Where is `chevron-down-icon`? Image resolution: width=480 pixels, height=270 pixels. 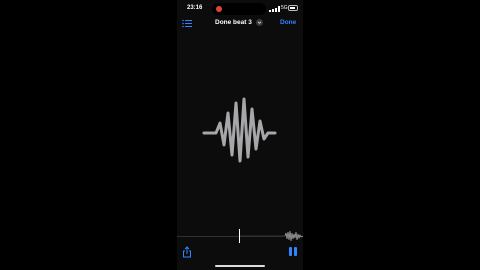
chevron-down-icon is located at coordinates (259, 22).